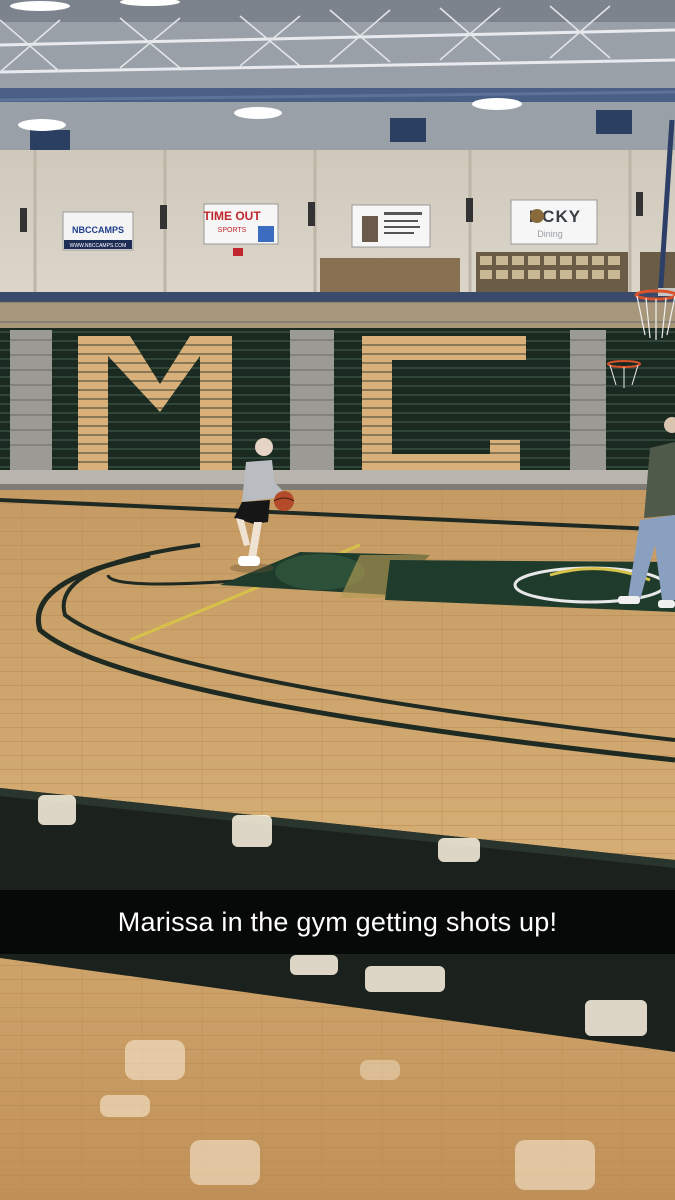 This screenshot has width=675, height=1200. I want to click on timeout-sign-title: TIME OUT, so click(232, 216).